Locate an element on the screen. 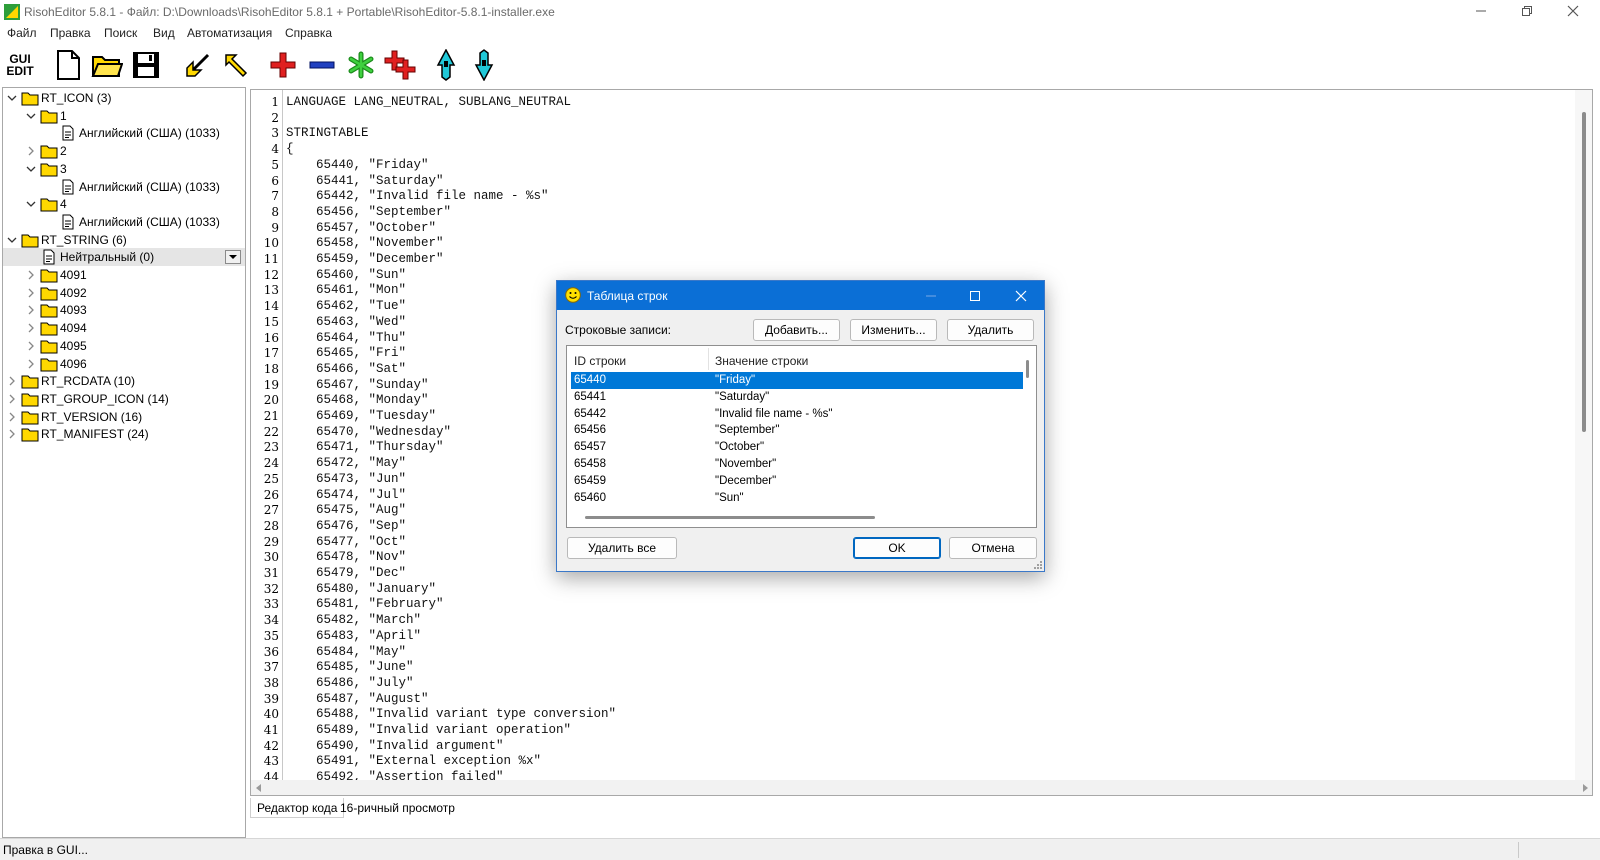 The image size is (1600, 860). replace-button is located at coordinates (361, 65).